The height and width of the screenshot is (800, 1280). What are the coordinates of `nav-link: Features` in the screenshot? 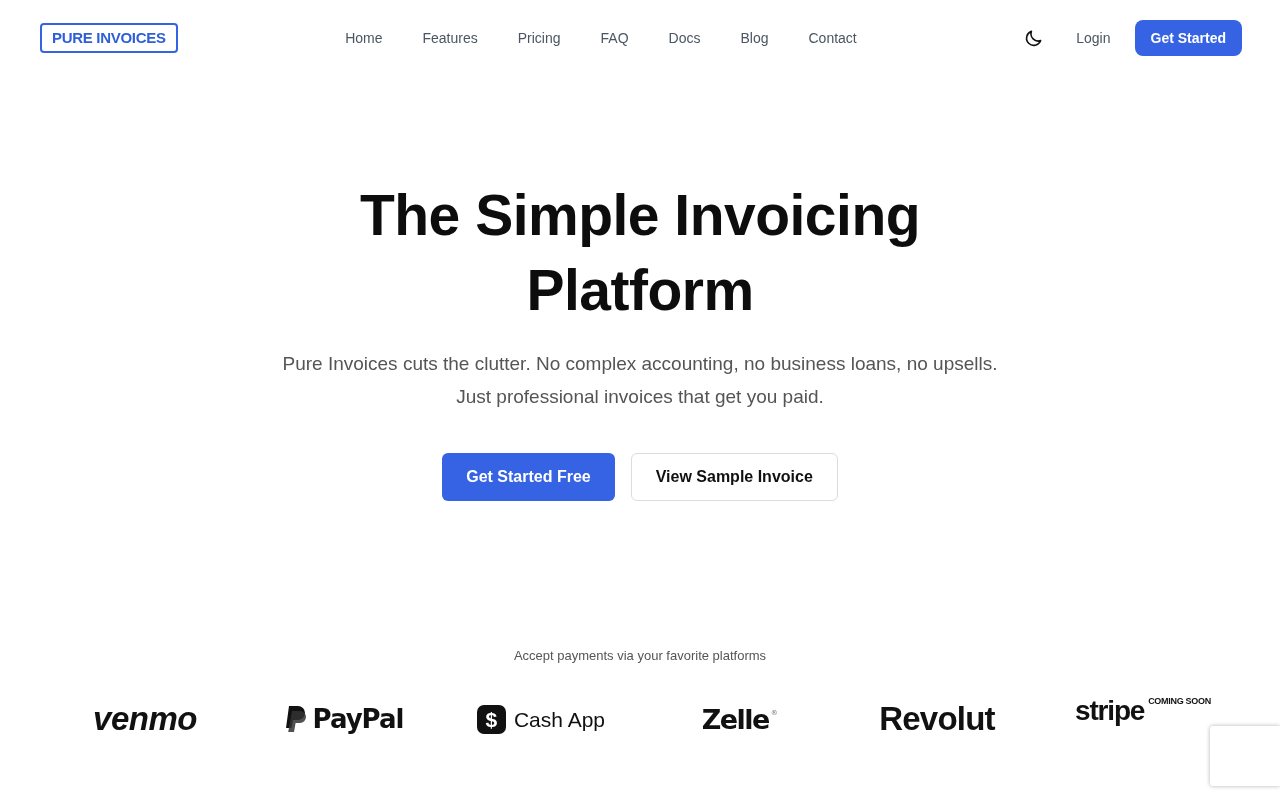 It's located at (450, 38).